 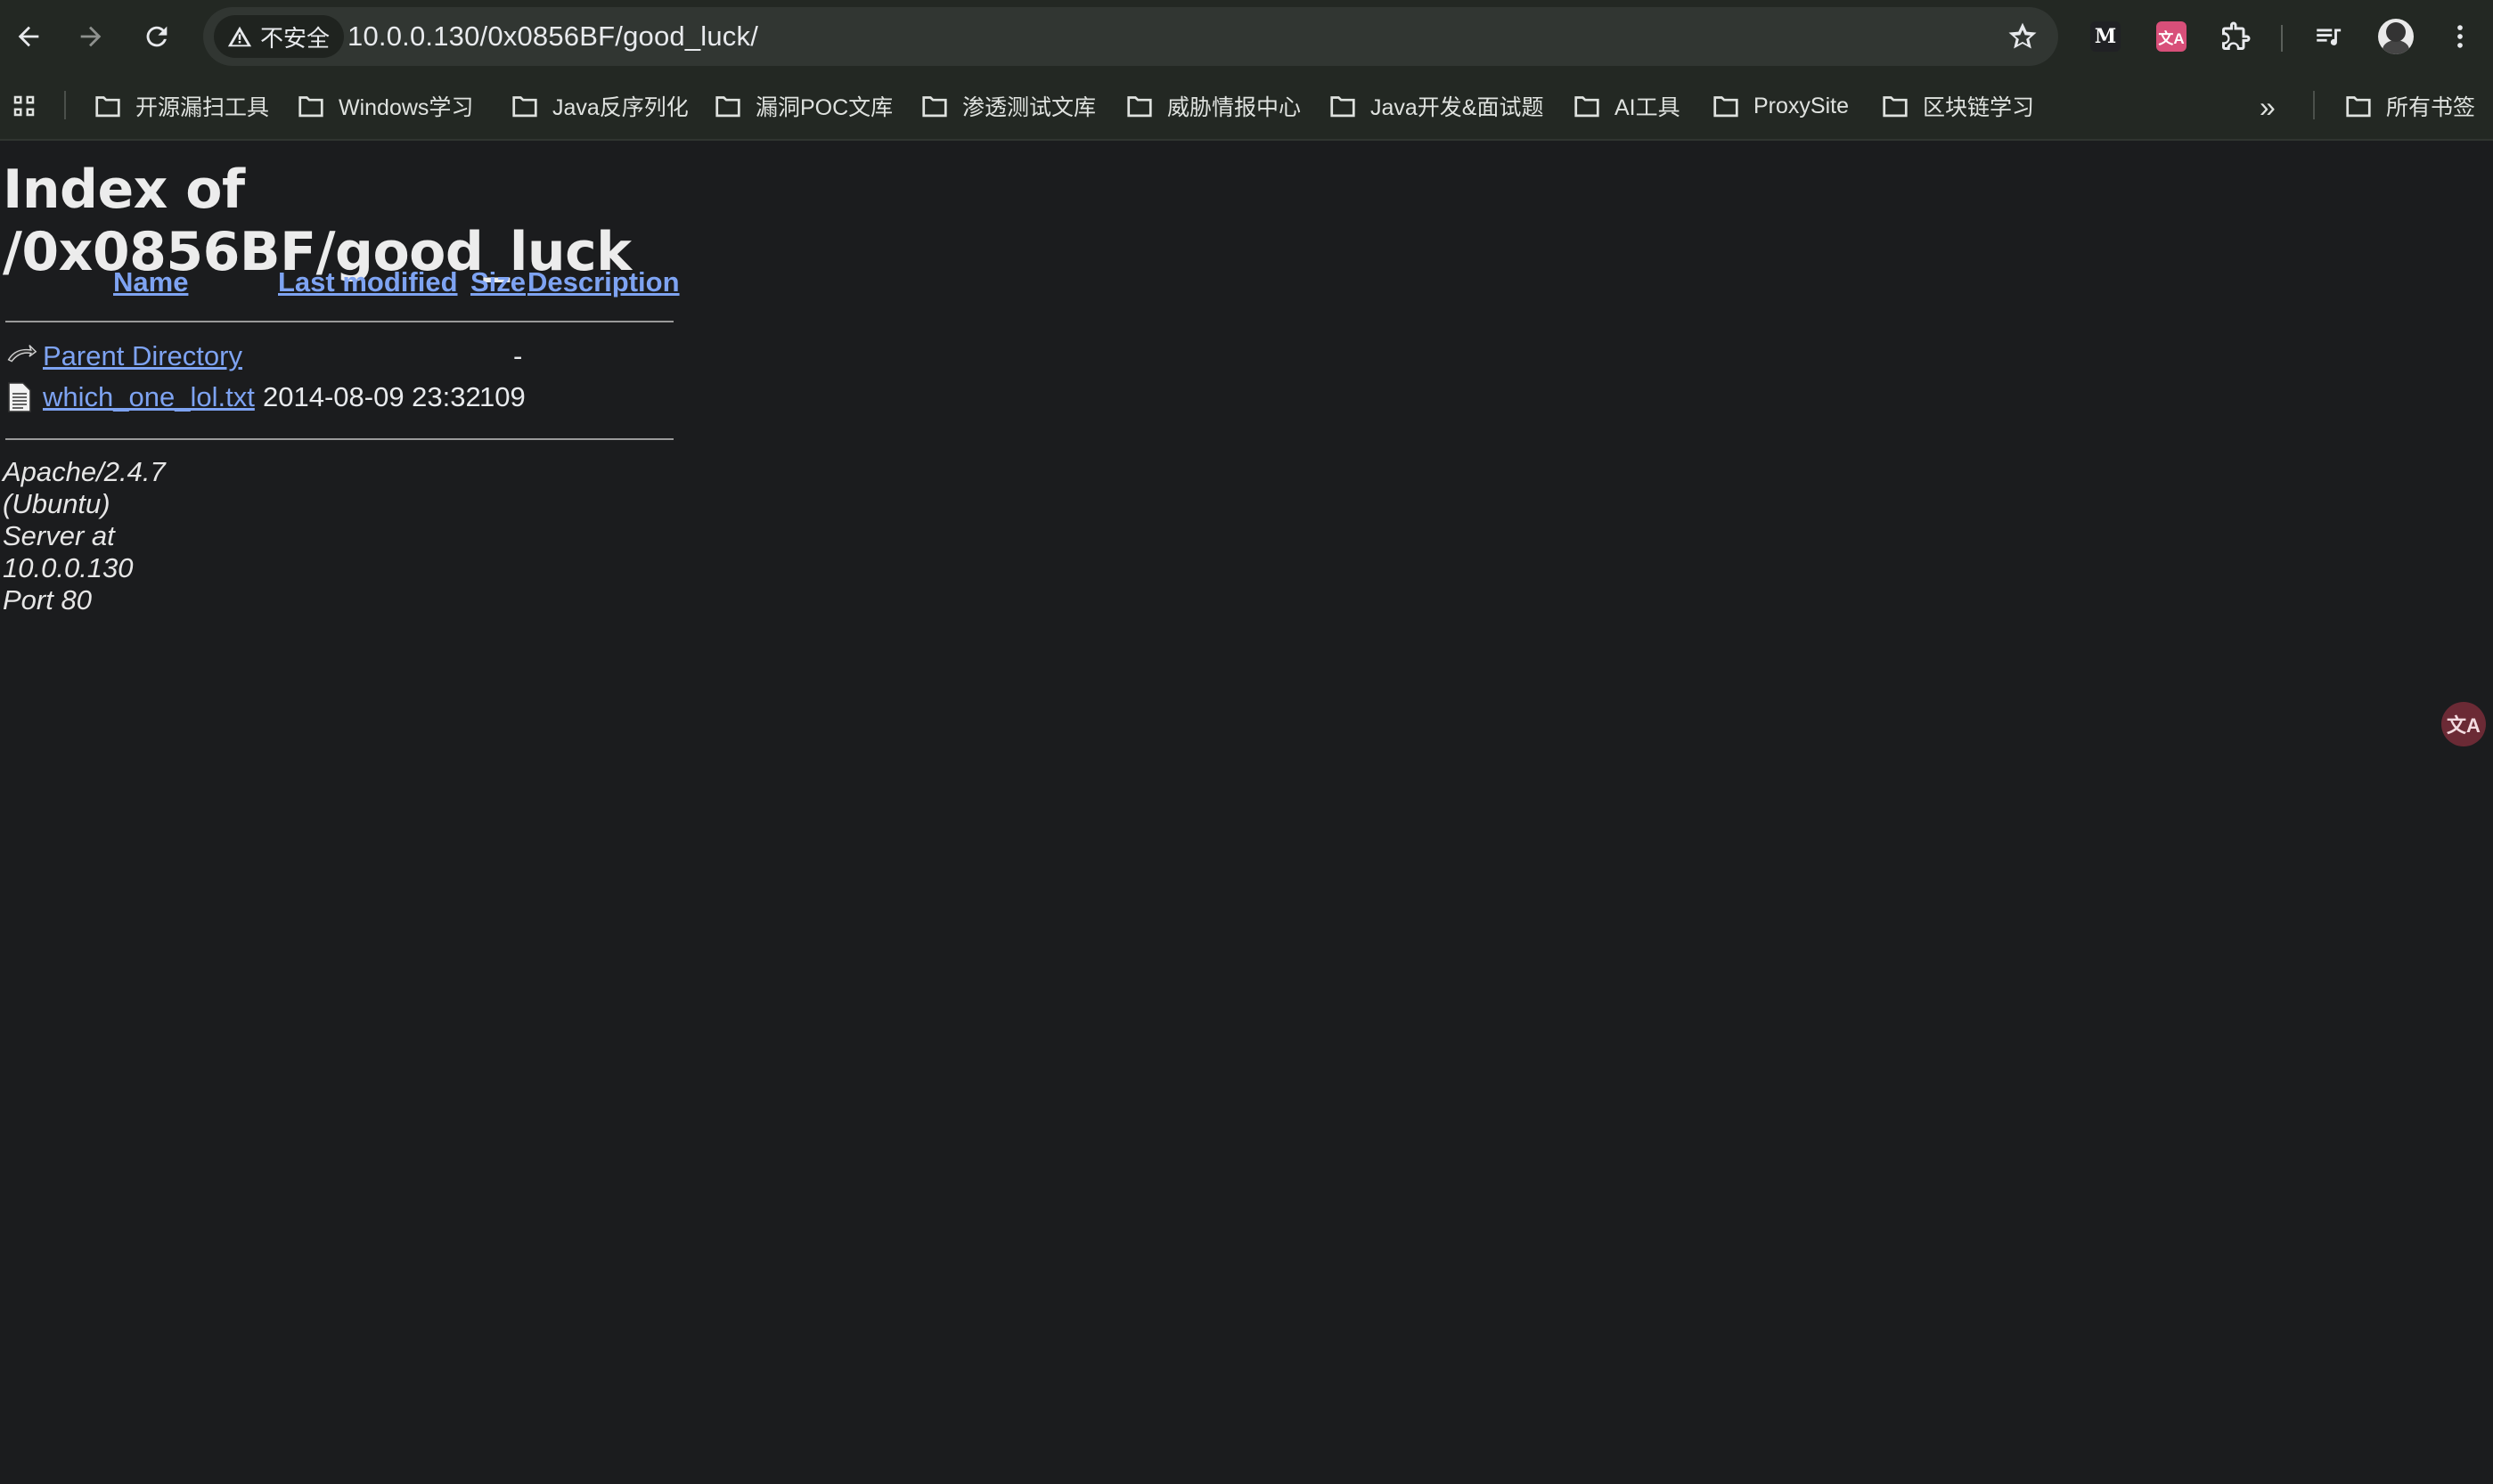 I want to click on bookmark-item: ProxySite, so click(x=1780, y=106).